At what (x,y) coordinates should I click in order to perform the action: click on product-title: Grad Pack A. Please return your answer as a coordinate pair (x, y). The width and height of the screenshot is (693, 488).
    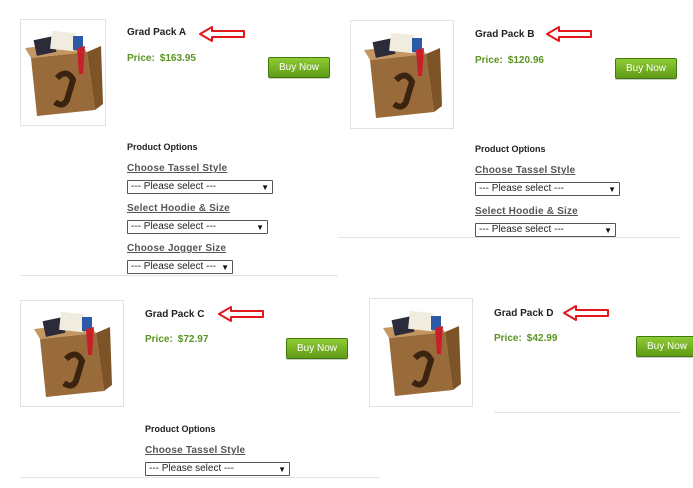
    Looking at the image, I should click on (156, 32).